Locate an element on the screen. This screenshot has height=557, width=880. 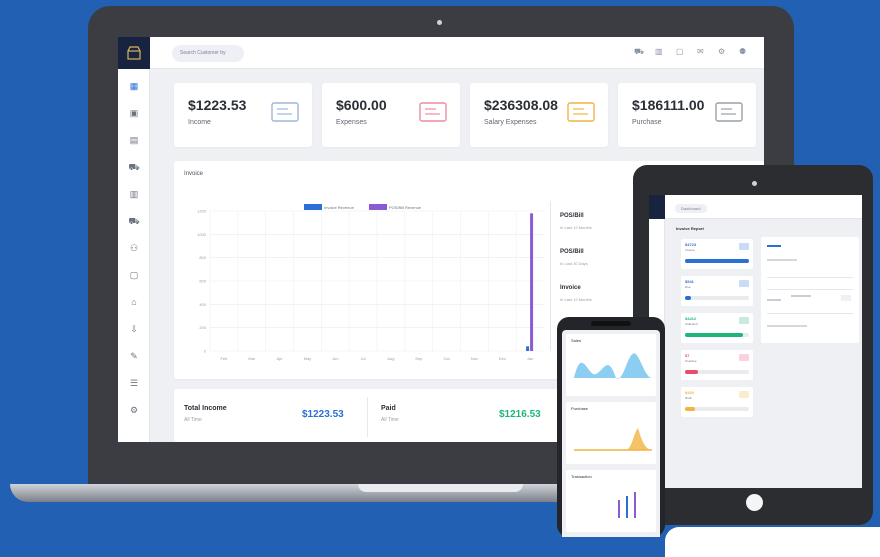
tablet-stat-card: $4723 Invoice is located at coordinates (717, 254).